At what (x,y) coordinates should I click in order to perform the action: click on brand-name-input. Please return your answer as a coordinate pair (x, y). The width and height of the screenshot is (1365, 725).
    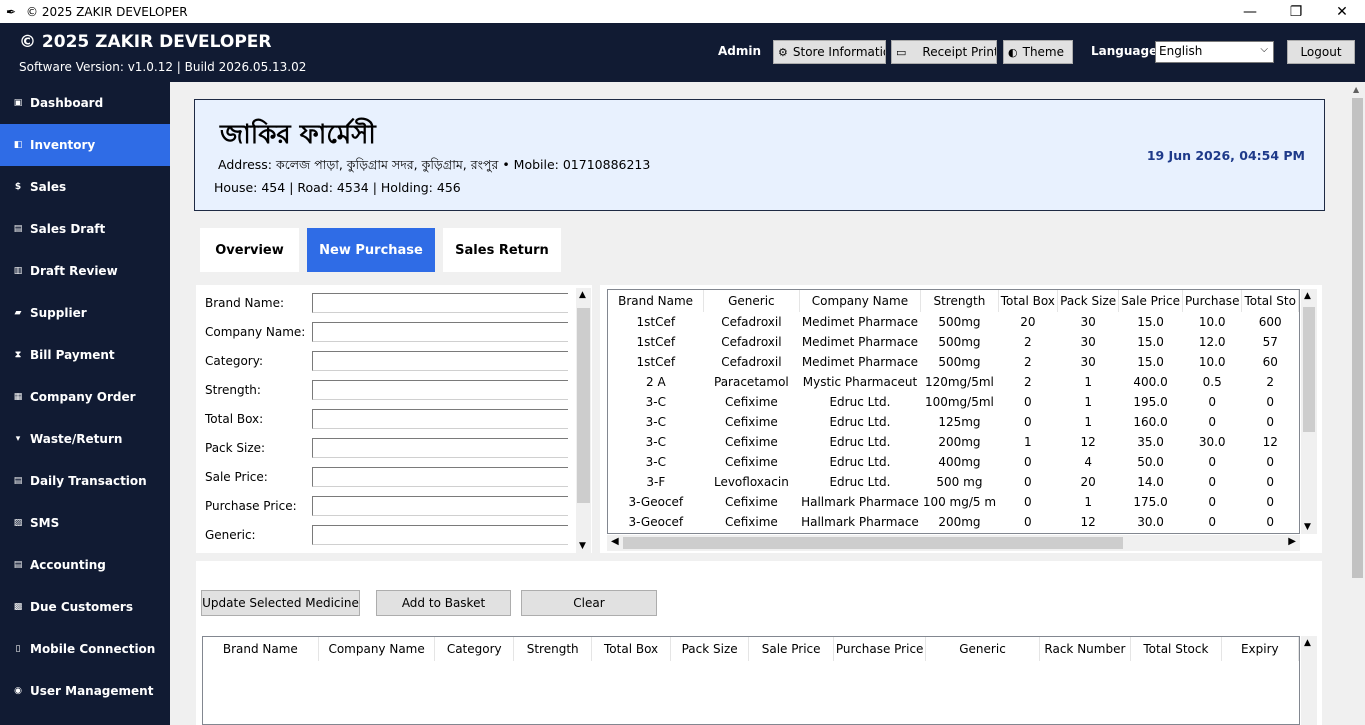
    Looking at the image, I should click on (440, 303).